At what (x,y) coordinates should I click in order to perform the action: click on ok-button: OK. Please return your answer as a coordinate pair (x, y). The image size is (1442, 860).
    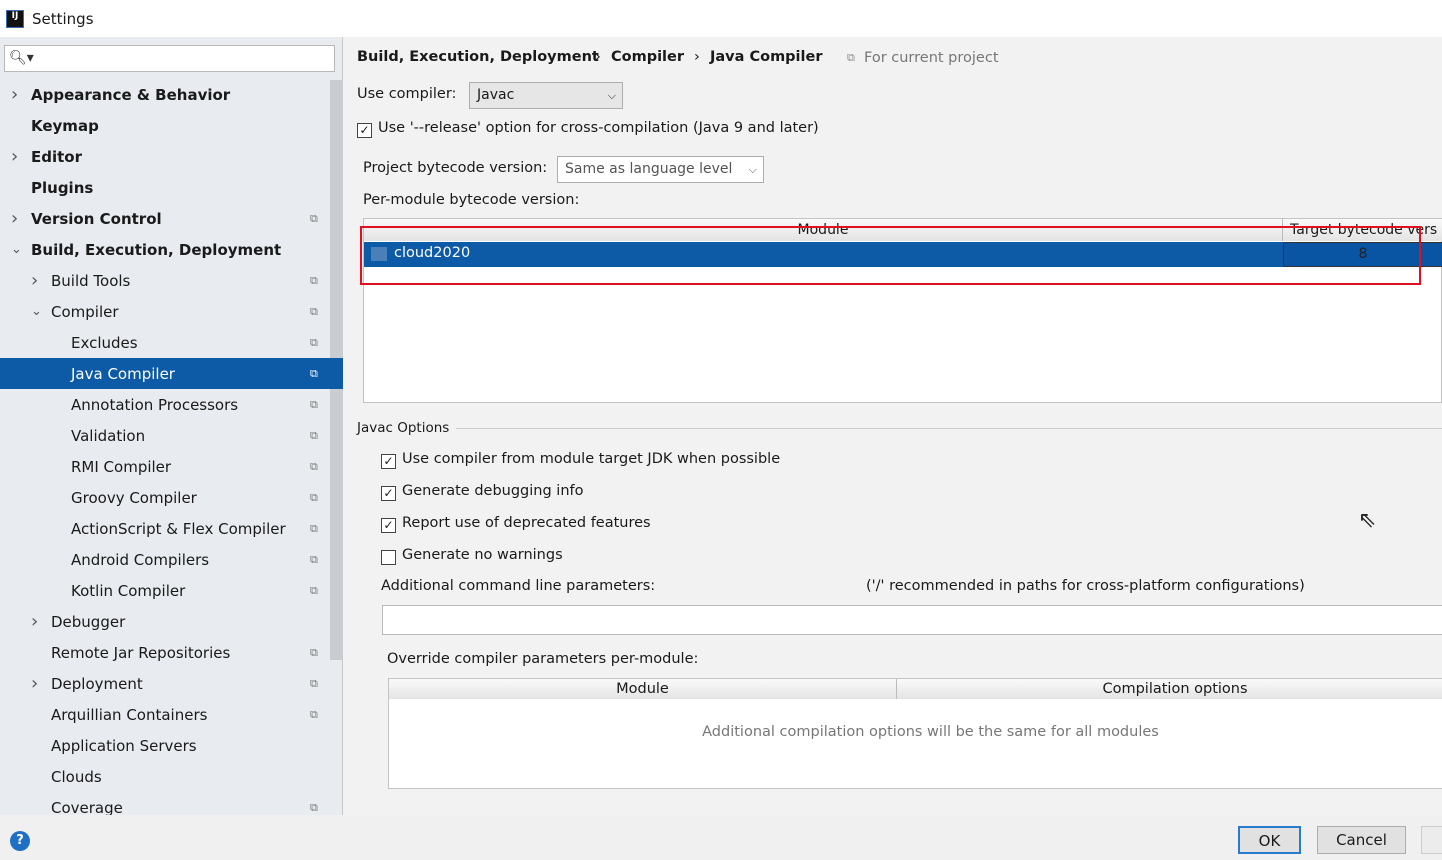
    Looking at the image, I should click on (1269, 840).